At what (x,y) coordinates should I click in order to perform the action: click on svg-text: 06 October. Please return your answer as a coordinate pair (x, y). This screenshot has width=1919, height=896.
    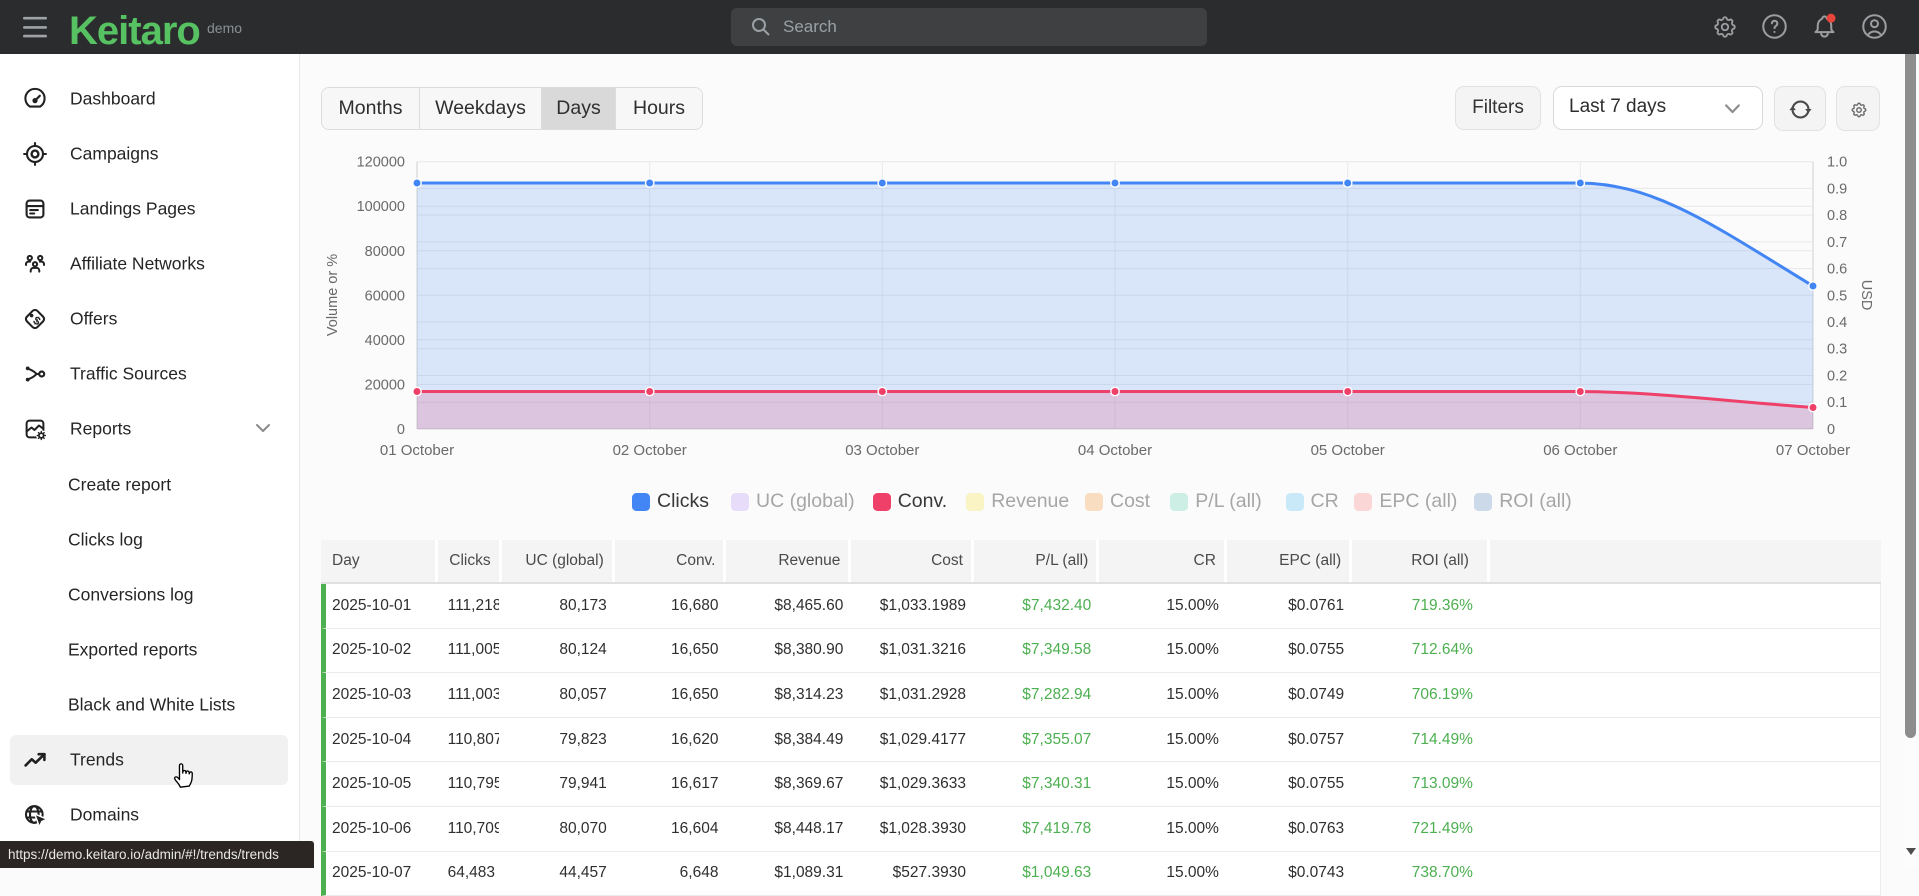
    Looking at the image, I should click on (1580, 450).